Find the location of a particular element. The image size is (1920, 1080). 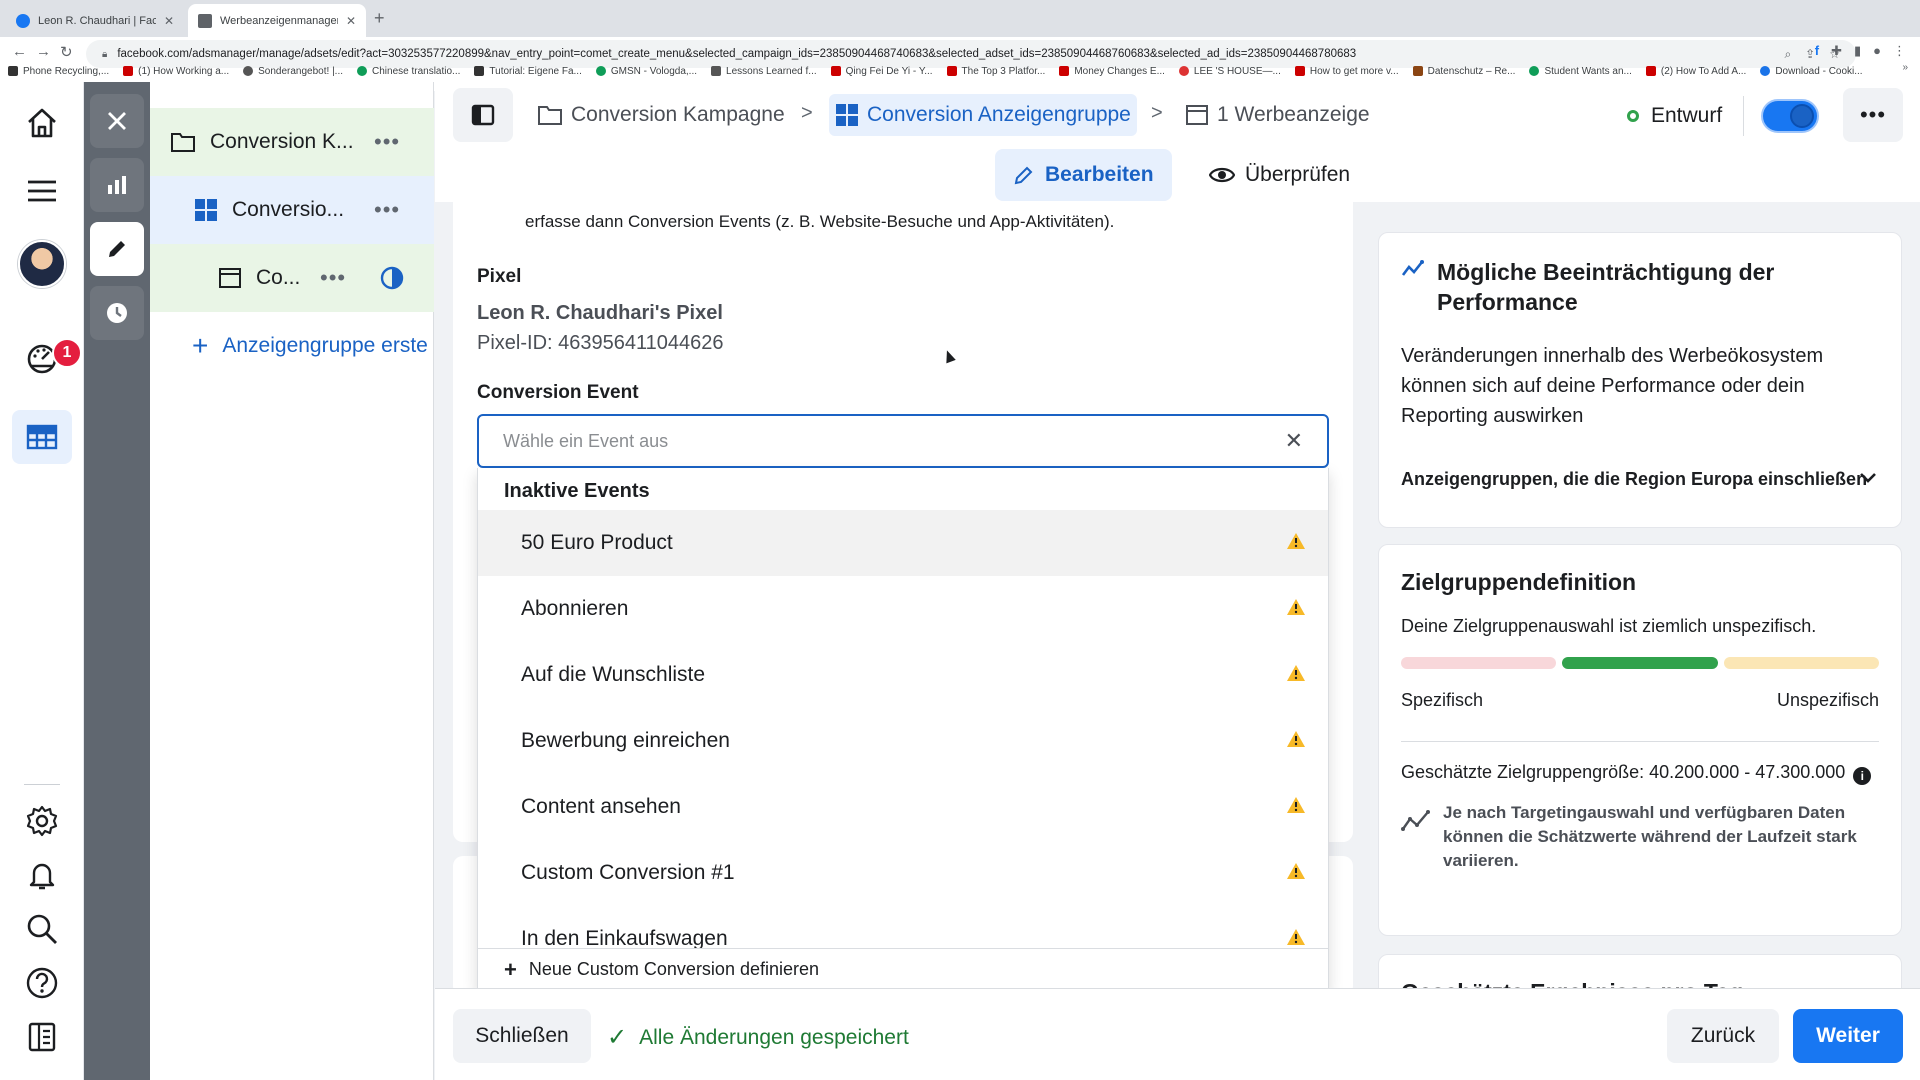

eye-icon is located at coordinates (1222, 175).